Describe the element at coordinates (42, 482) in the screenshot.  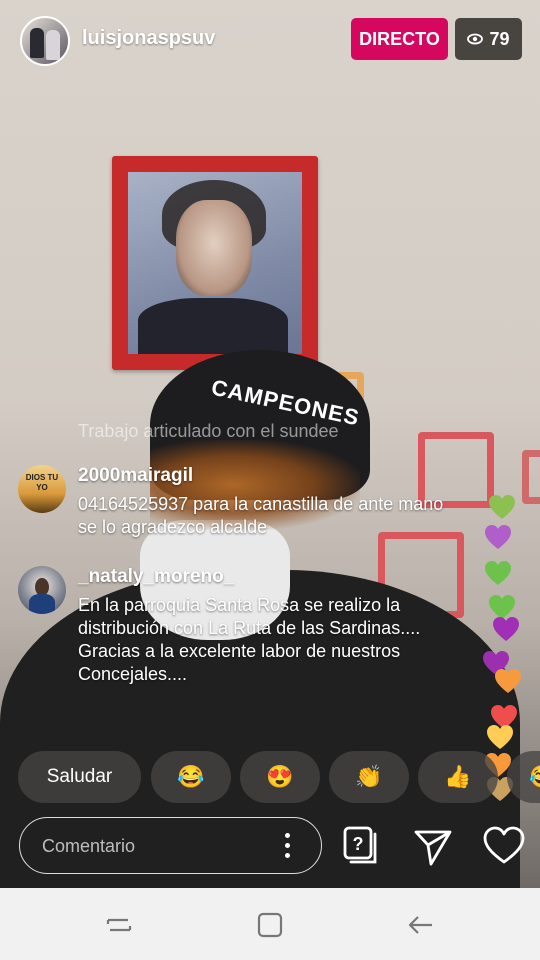
I see `avatar-badge-text: DIOS TU YO` at that location.